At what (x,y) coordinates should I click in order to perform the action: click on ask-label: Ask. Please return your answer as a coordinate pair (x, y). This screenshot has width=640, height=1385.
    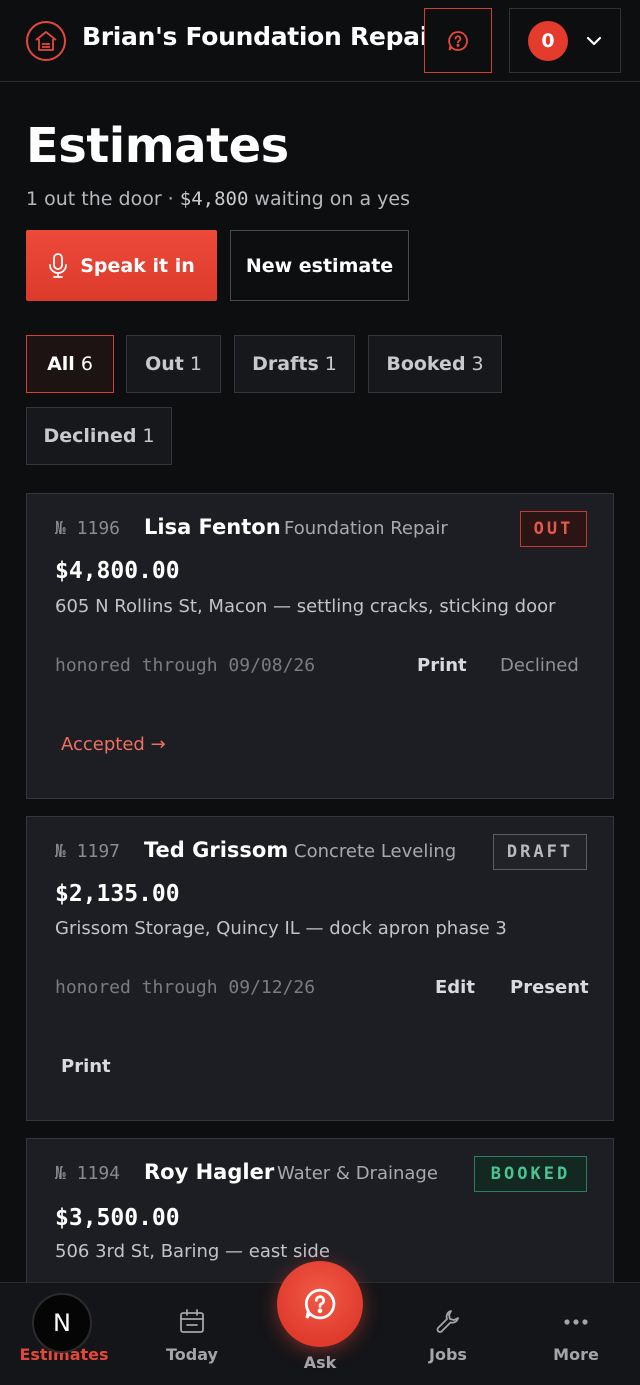
    Looking at the image, I should click on (320, 1362).